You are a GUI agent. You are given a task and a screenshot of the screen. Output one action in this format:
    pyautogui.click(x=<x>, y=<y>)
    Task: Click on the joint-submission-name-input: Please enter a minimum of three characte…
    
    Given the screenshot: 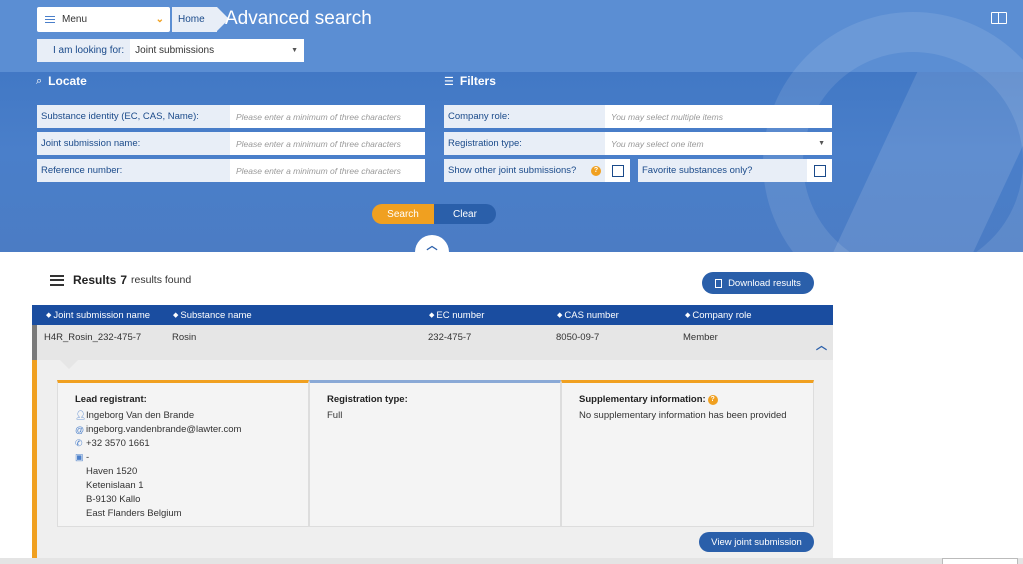 What is the action you would take?
    pyautogui.click(x=327, y=143)
    